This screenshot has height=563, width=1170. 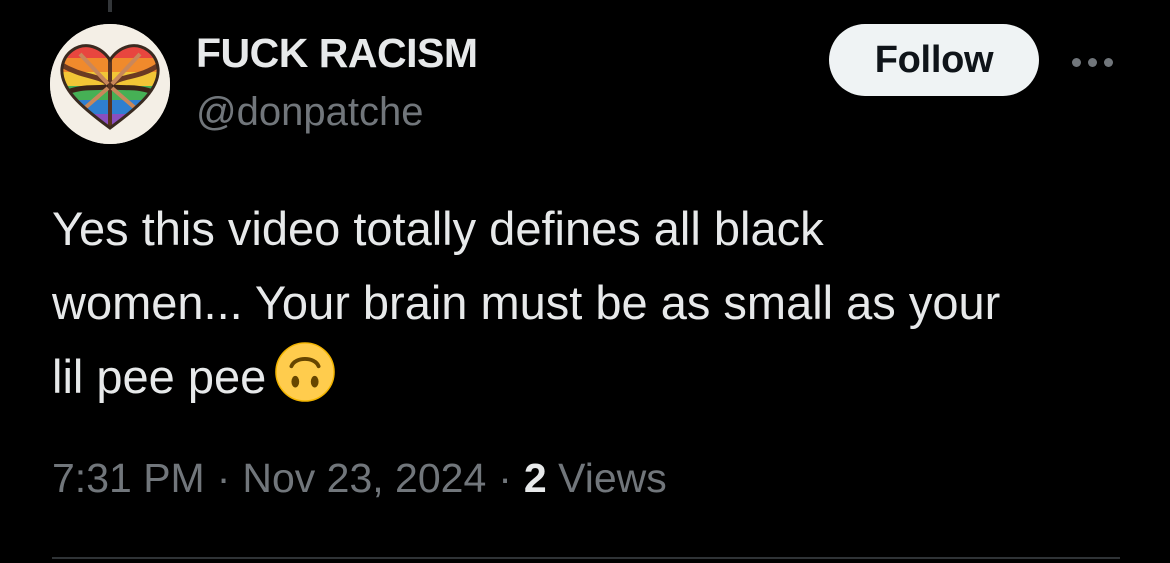 I want to click on views-count: 2, so click(x=535, y=478).